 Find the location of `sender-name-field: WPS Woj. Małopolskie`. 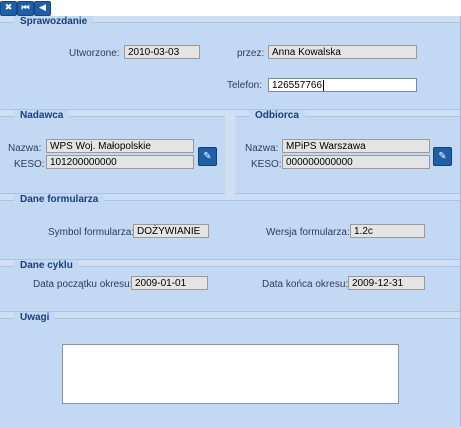

sender-name-field: WPS Woj. Małopolskie is located at coordinates (120, 146).